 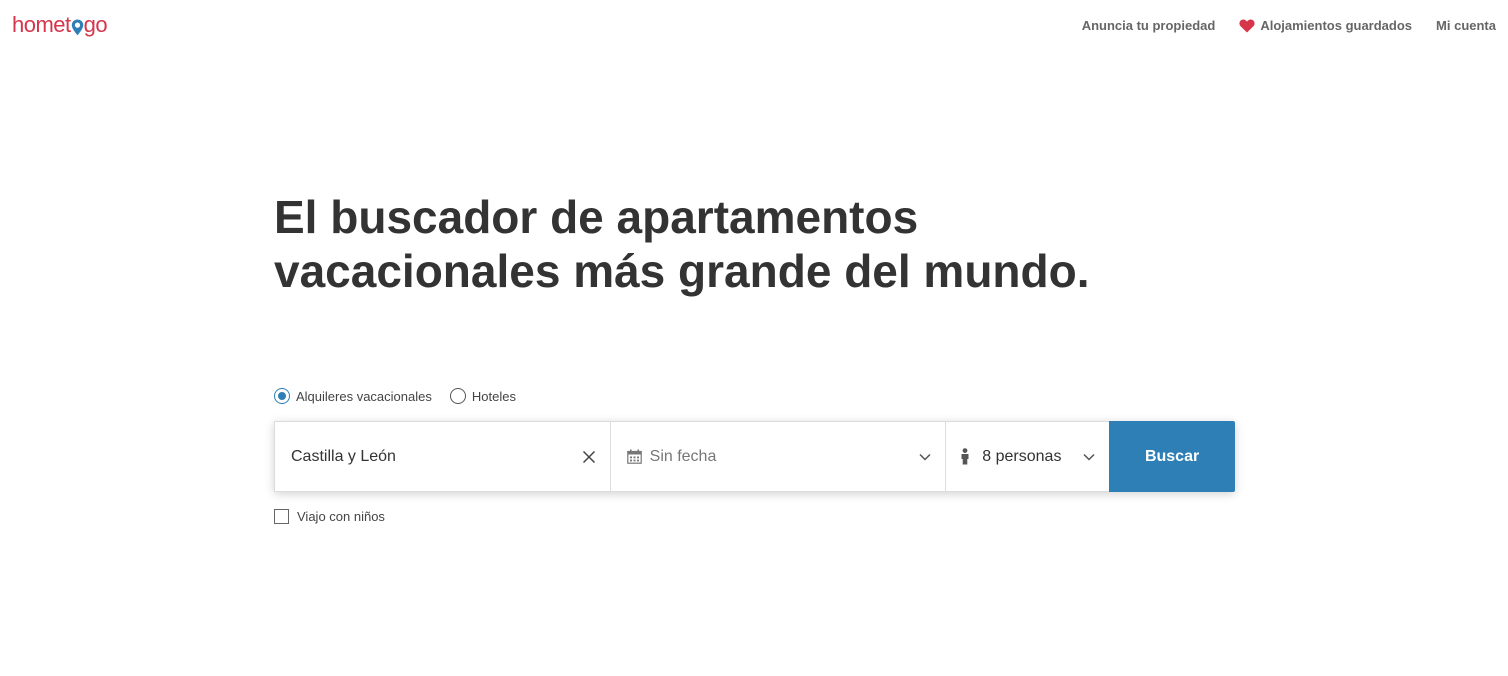 I want to click on heart-icon, so click(x=1247, y=26).